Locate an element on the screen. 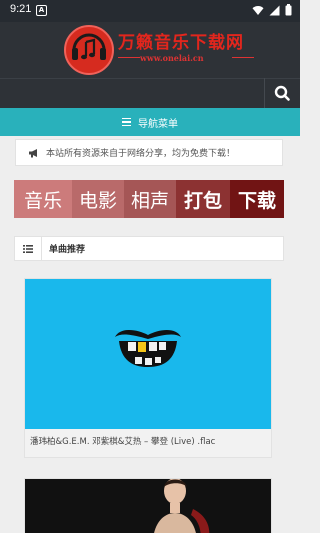 Image resolution: width=320 pixels, height=533 pixels. search-button is located at coordinates (282, 93).